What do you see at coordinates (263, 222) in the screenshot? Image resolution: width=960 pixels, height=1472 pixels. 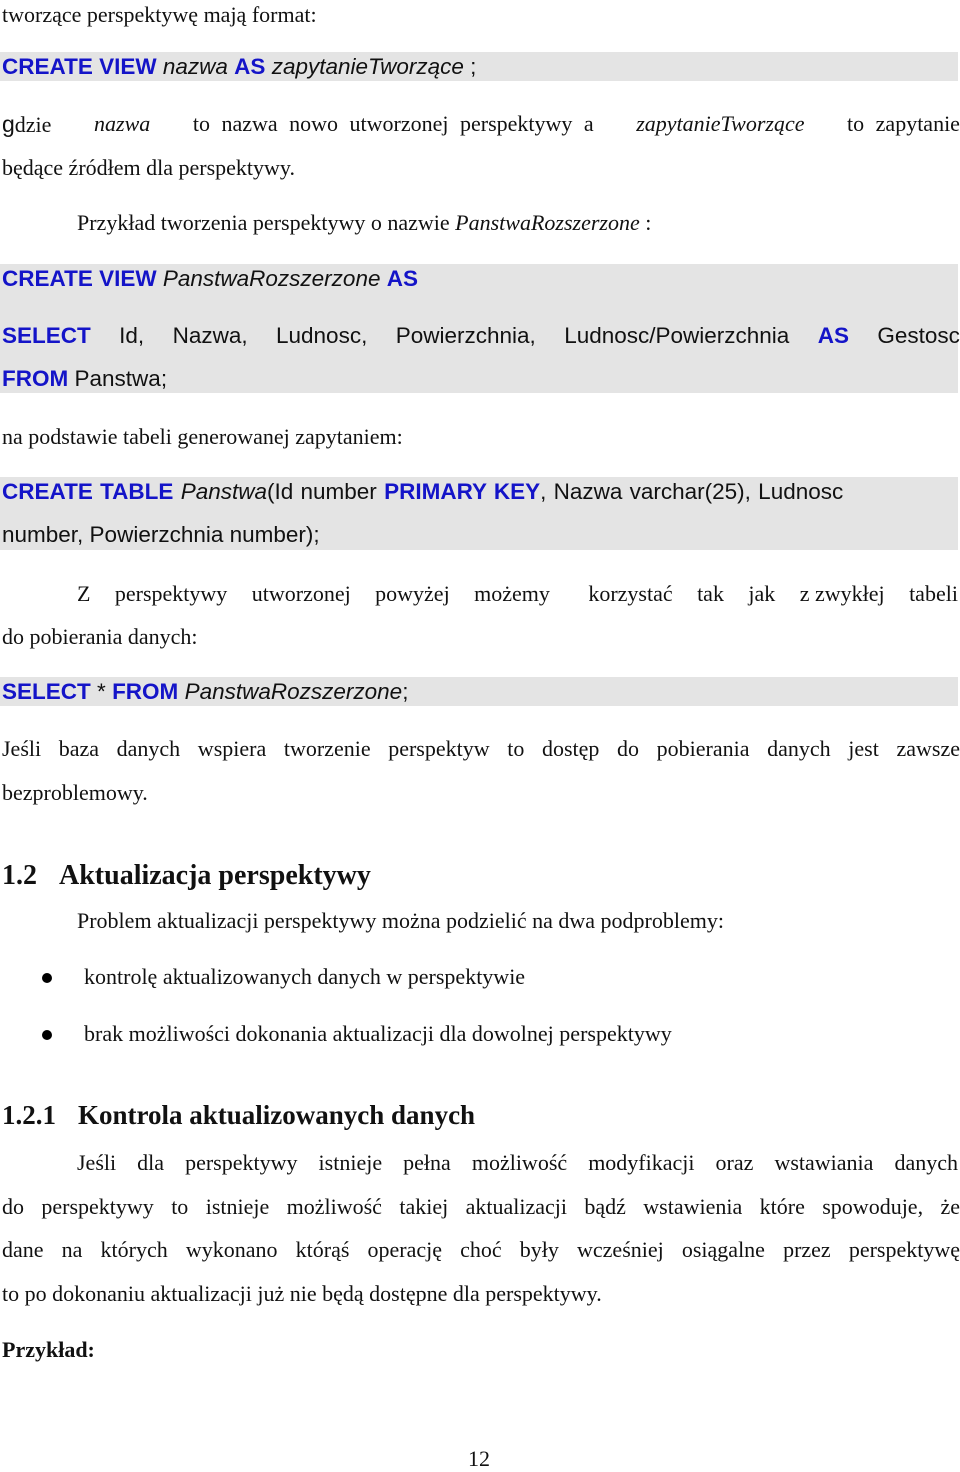 I see `example-intro-text: Przykład tworzenia perspektywy o nazwie` at bounding box center [263, 222].